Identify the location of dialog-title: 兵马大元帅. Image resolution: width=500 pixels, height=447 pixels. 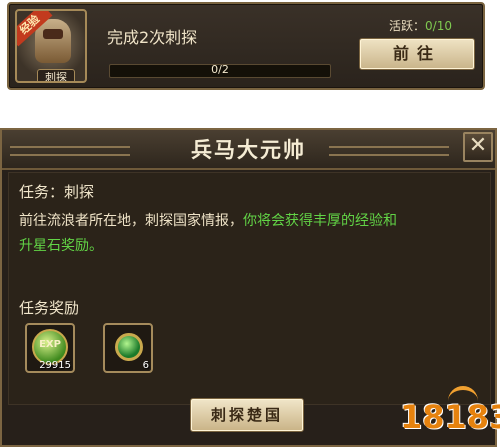
(248, 150).